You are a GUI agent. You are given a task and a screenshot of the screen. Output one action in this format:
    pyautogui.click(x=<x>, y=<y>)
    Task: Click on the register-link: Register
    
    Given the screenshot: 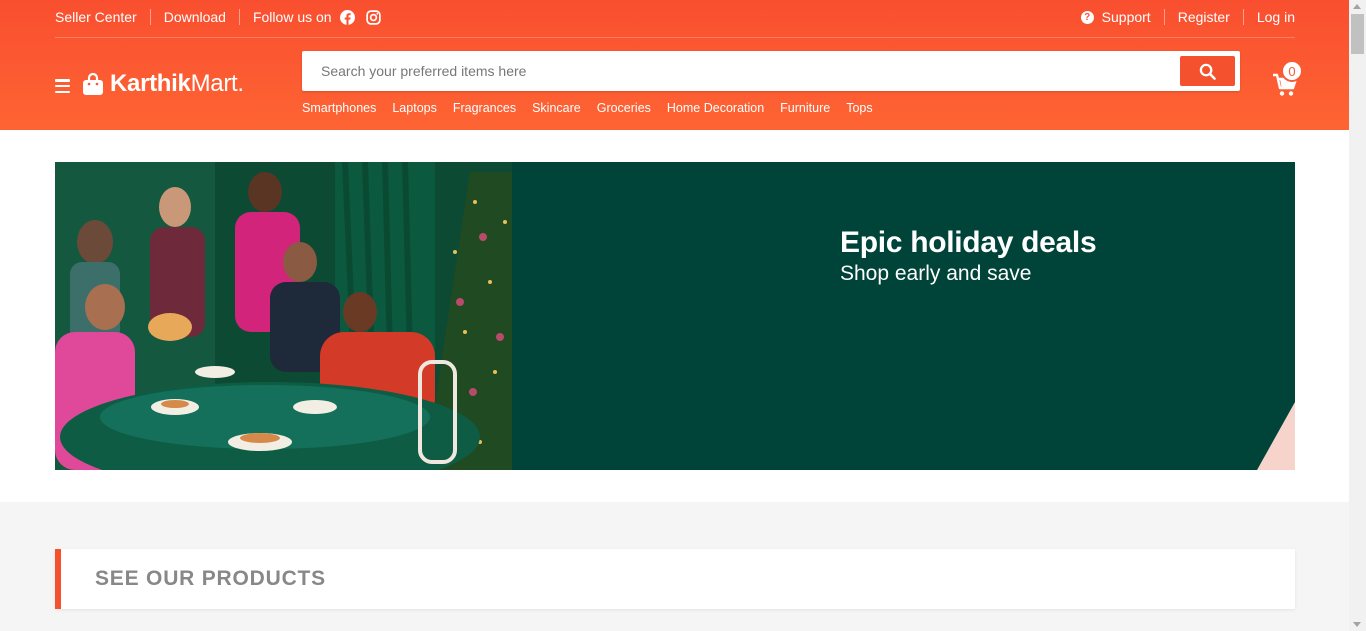 What is the action you would take?
    pyautogui.click(x=1204, y=17)
    